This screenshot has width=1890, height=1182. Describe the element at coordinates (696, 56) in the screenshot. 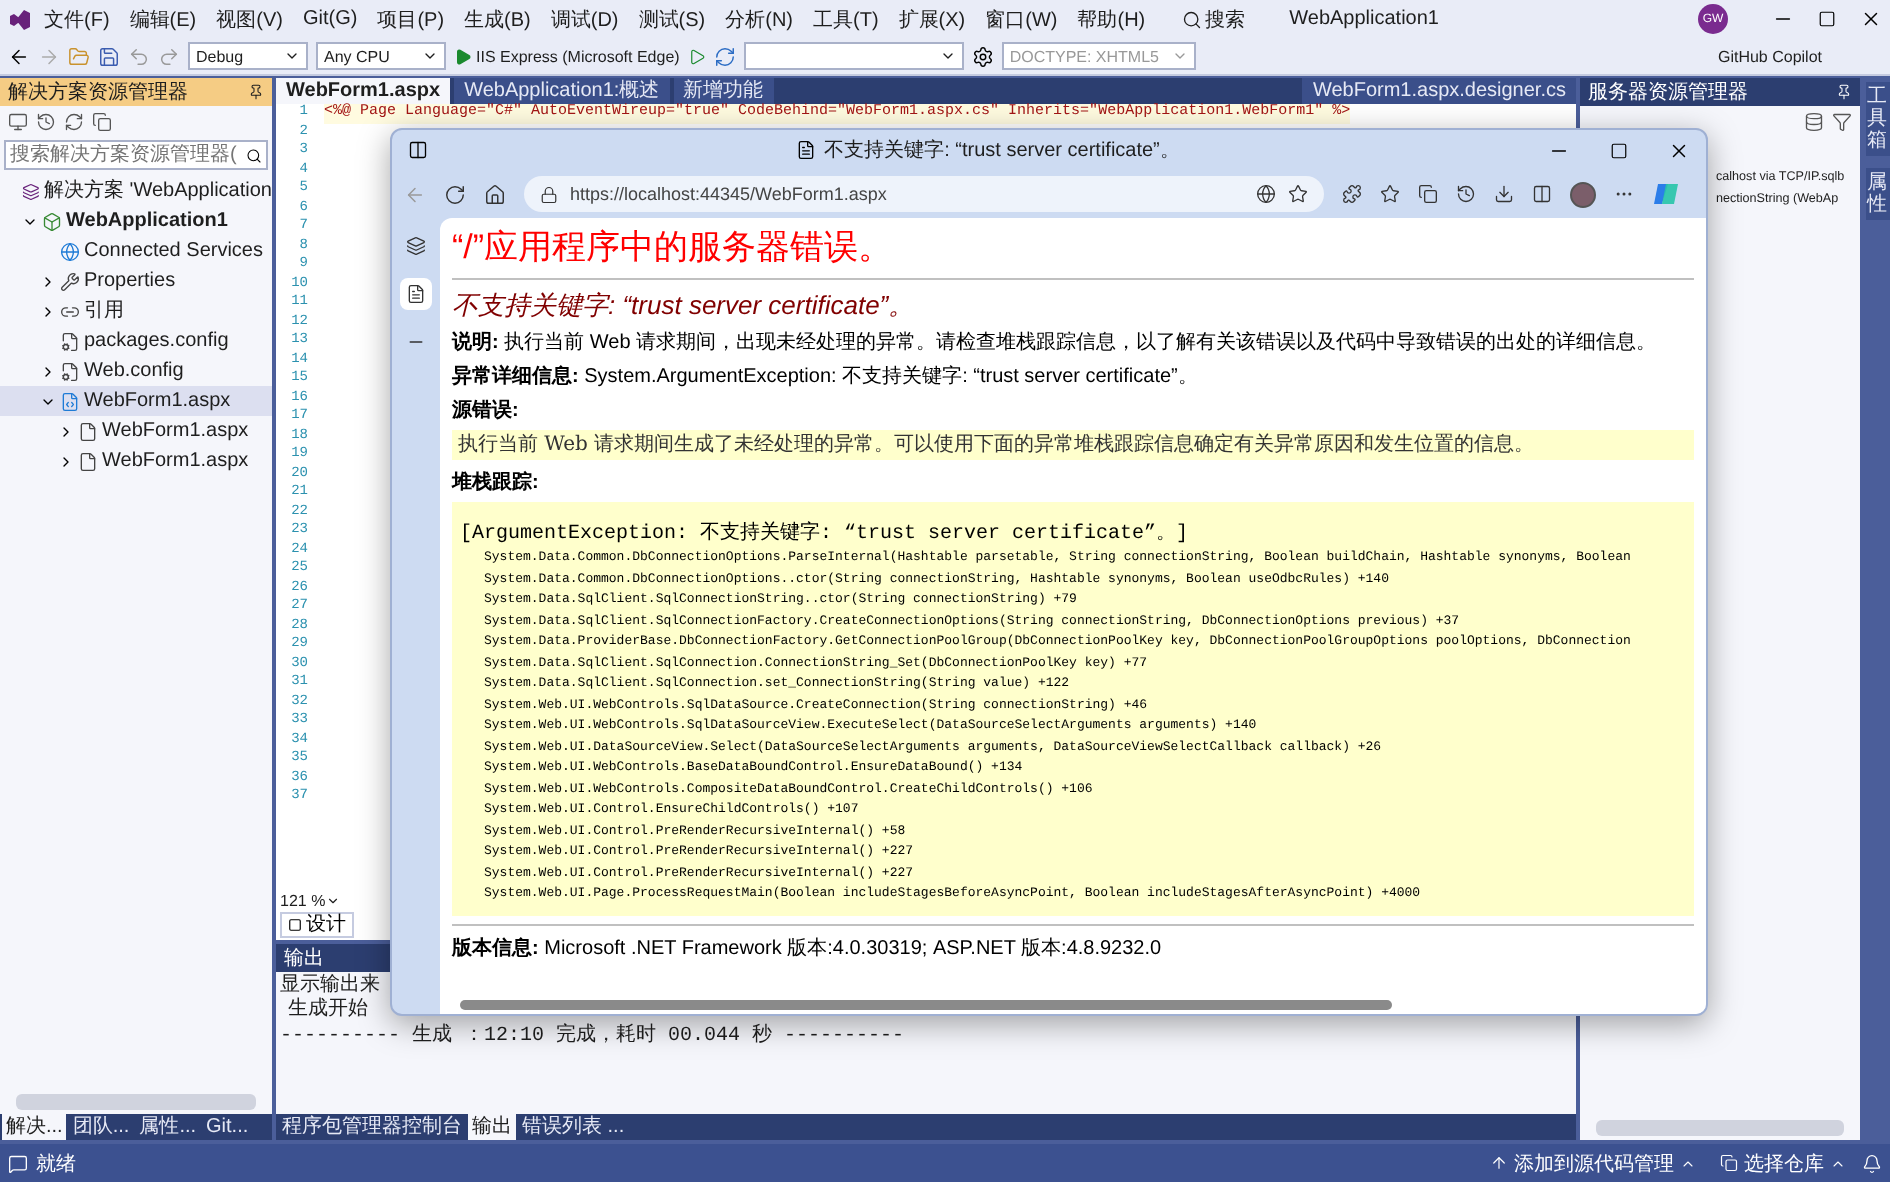

I see `play-outline-icon` at that location.